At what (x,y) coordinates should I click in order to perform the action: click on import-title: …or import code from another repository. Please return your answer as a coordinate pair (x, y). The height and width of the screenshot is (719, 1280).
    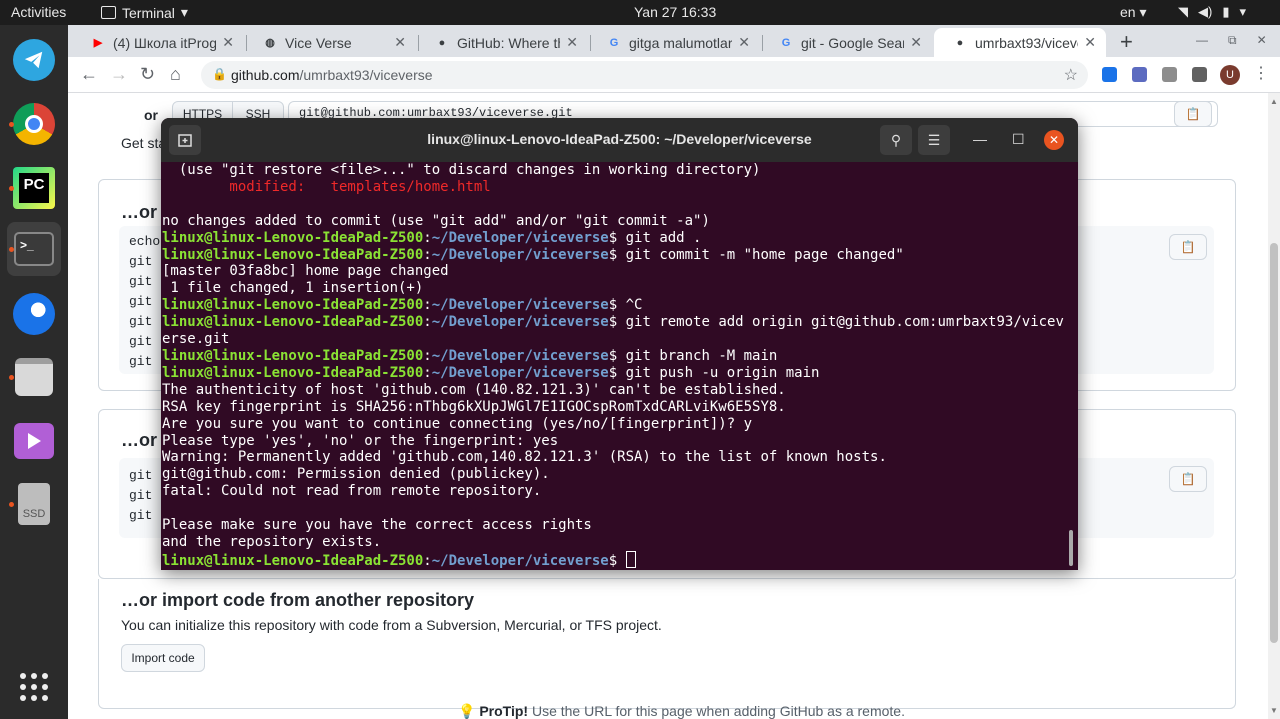
    Looking at the image, I should click on (298, 600).